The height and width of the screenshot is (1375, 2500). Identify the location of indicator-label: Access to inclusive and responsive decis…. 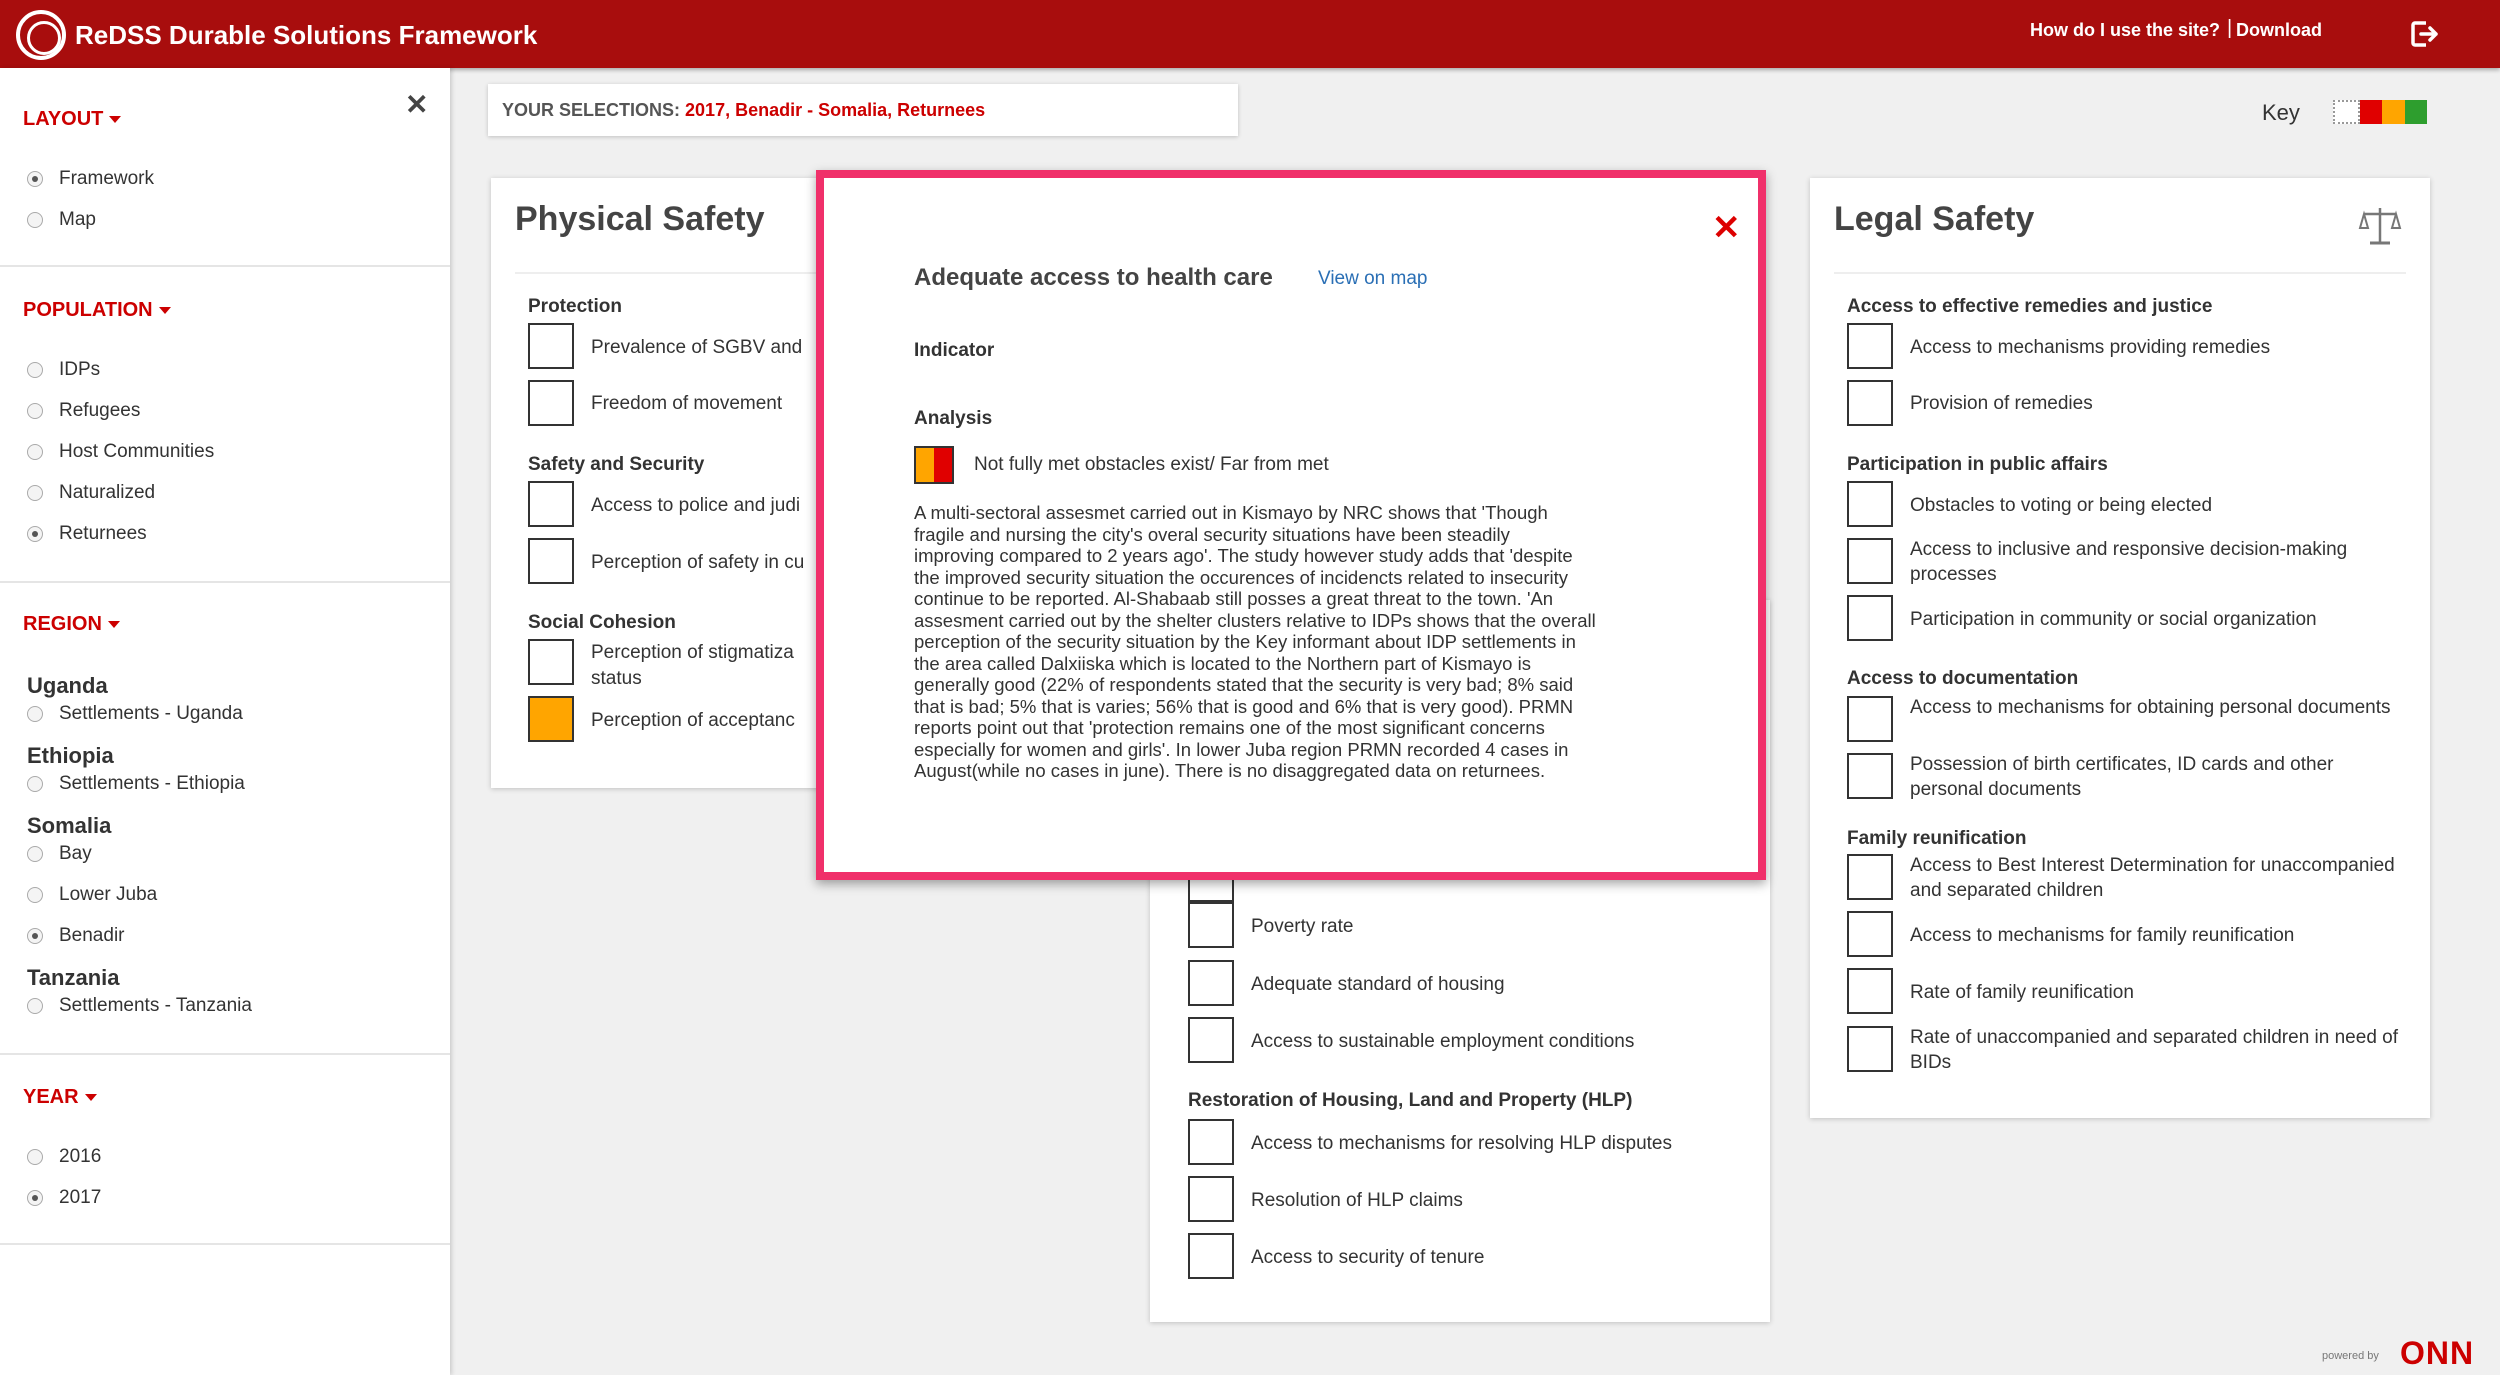
(2160, 562).